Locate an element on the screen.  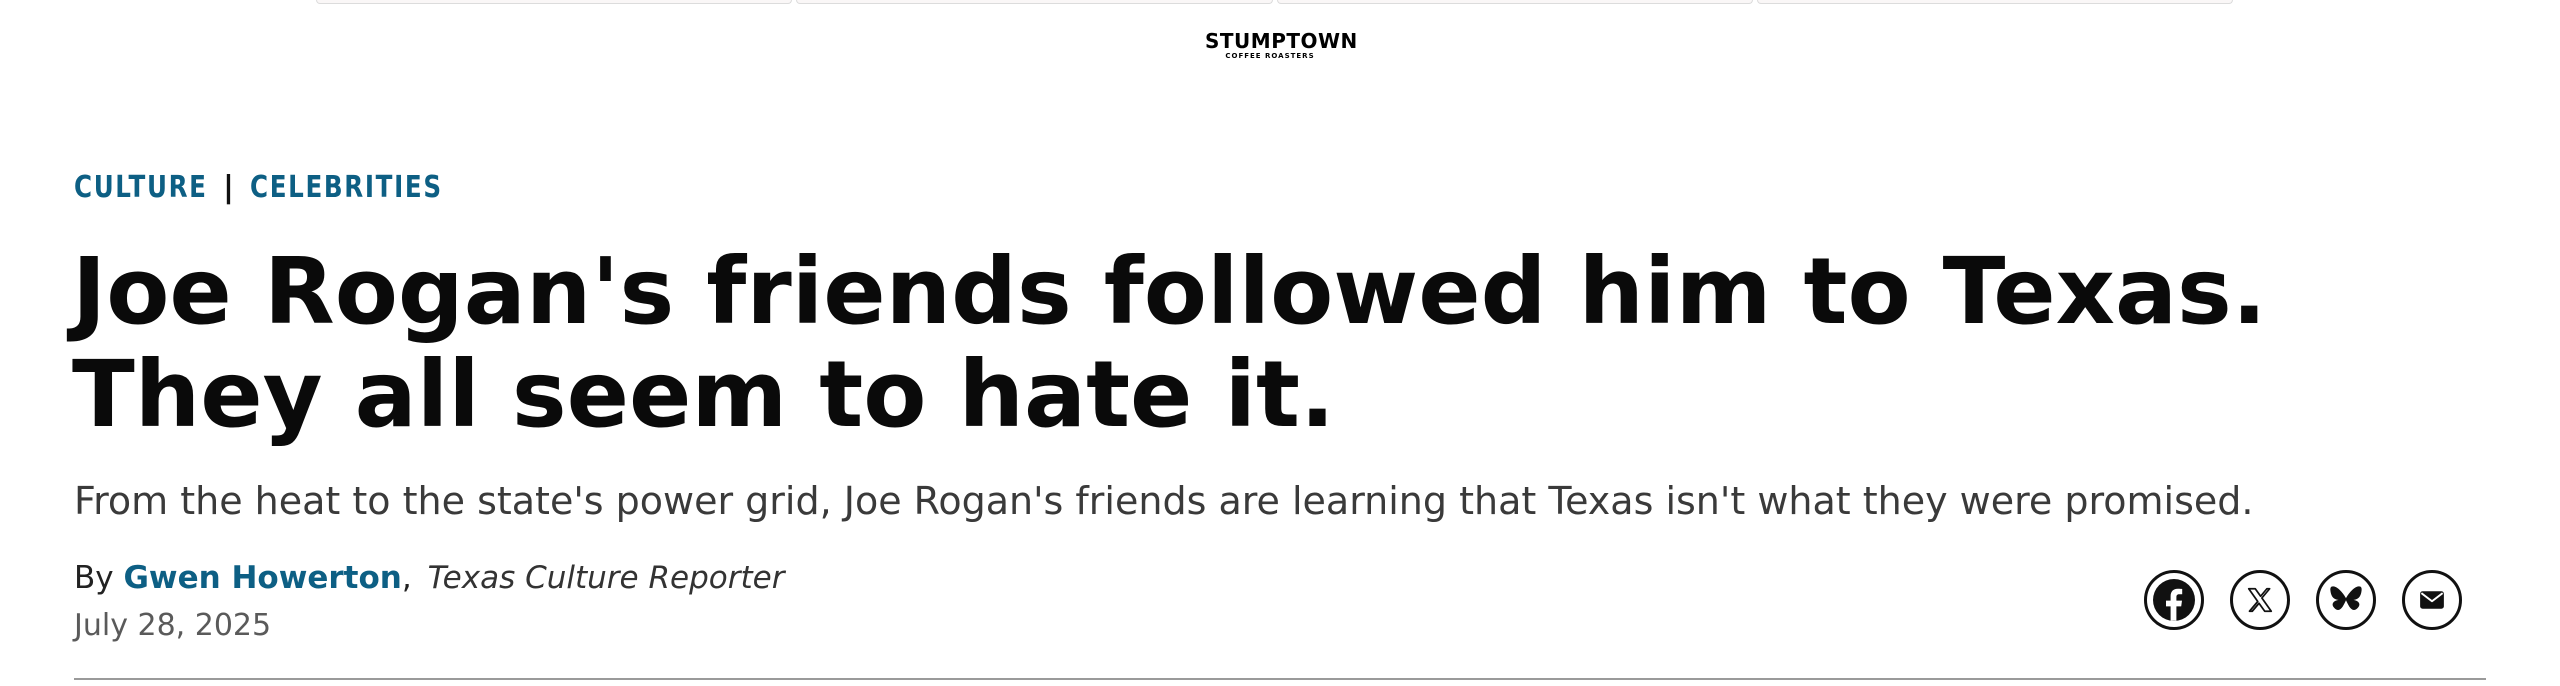
x-icon is located at coordinates (2260, 600).